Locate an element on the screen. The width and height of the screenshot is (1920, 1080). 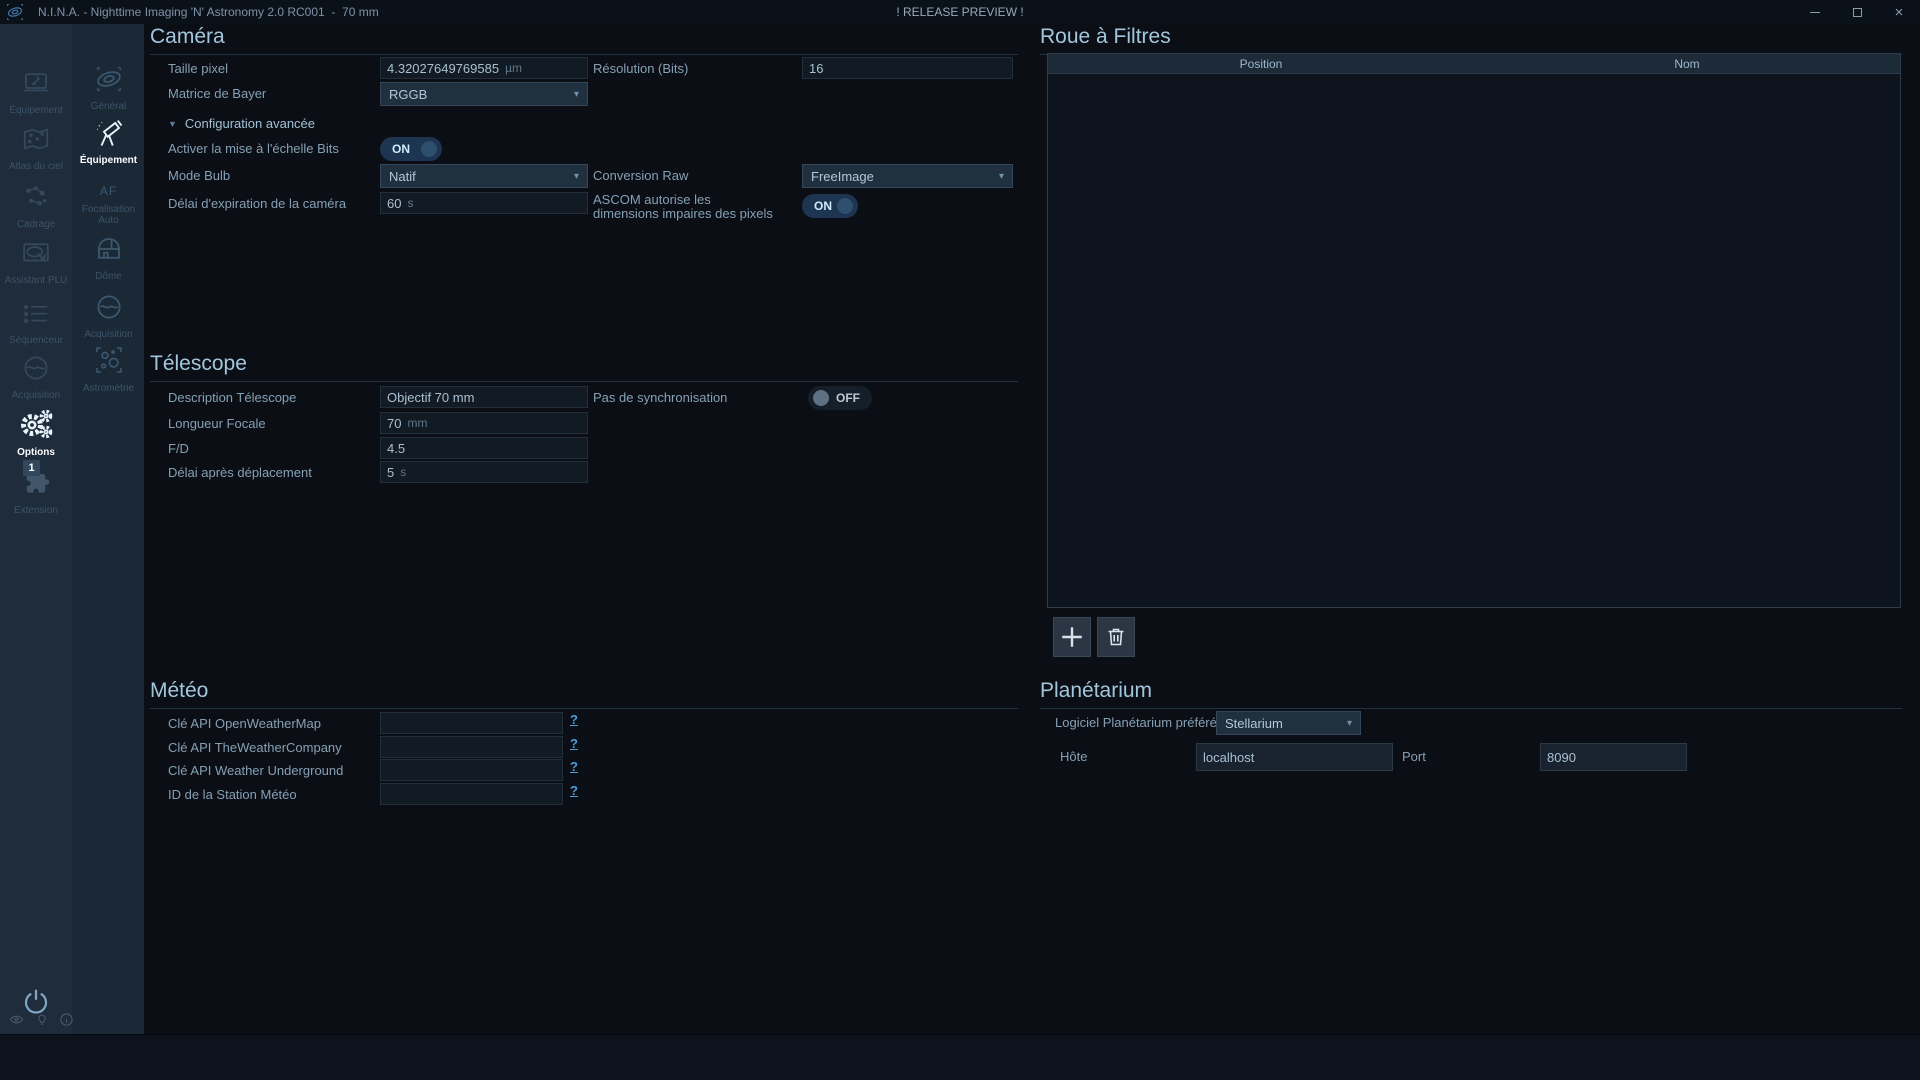
raw-conversion-dropdown: FreeImage ▾ is located at coordinates (907, 176).